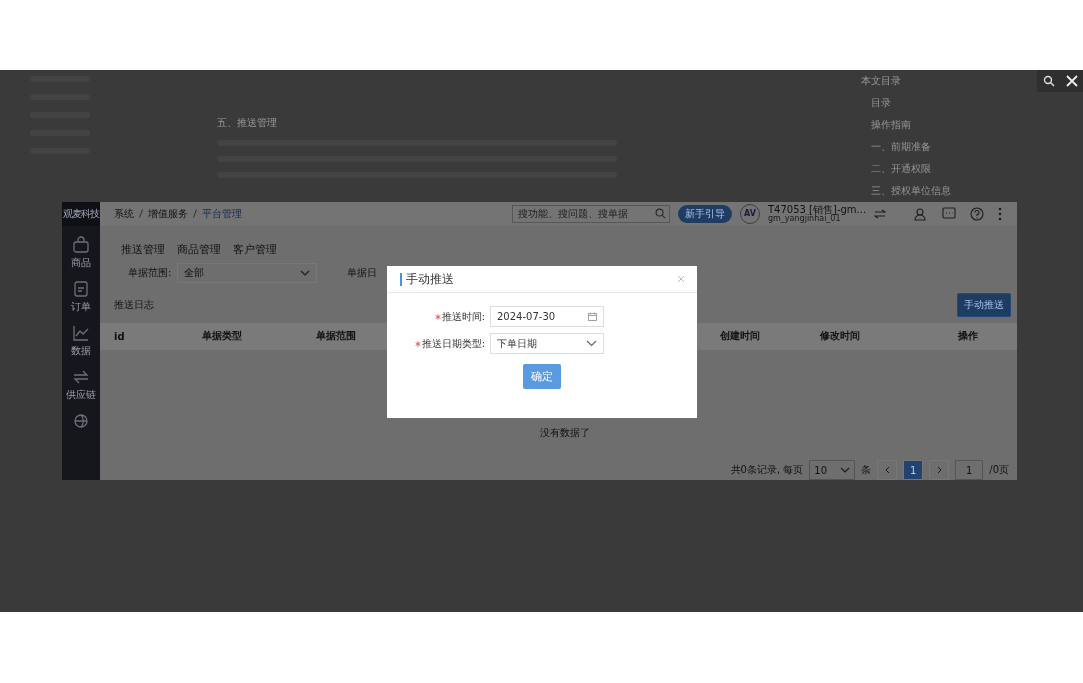 The height and width of the screenshot is (683, 1083). I want to click on document-icon, so click(81, 289).